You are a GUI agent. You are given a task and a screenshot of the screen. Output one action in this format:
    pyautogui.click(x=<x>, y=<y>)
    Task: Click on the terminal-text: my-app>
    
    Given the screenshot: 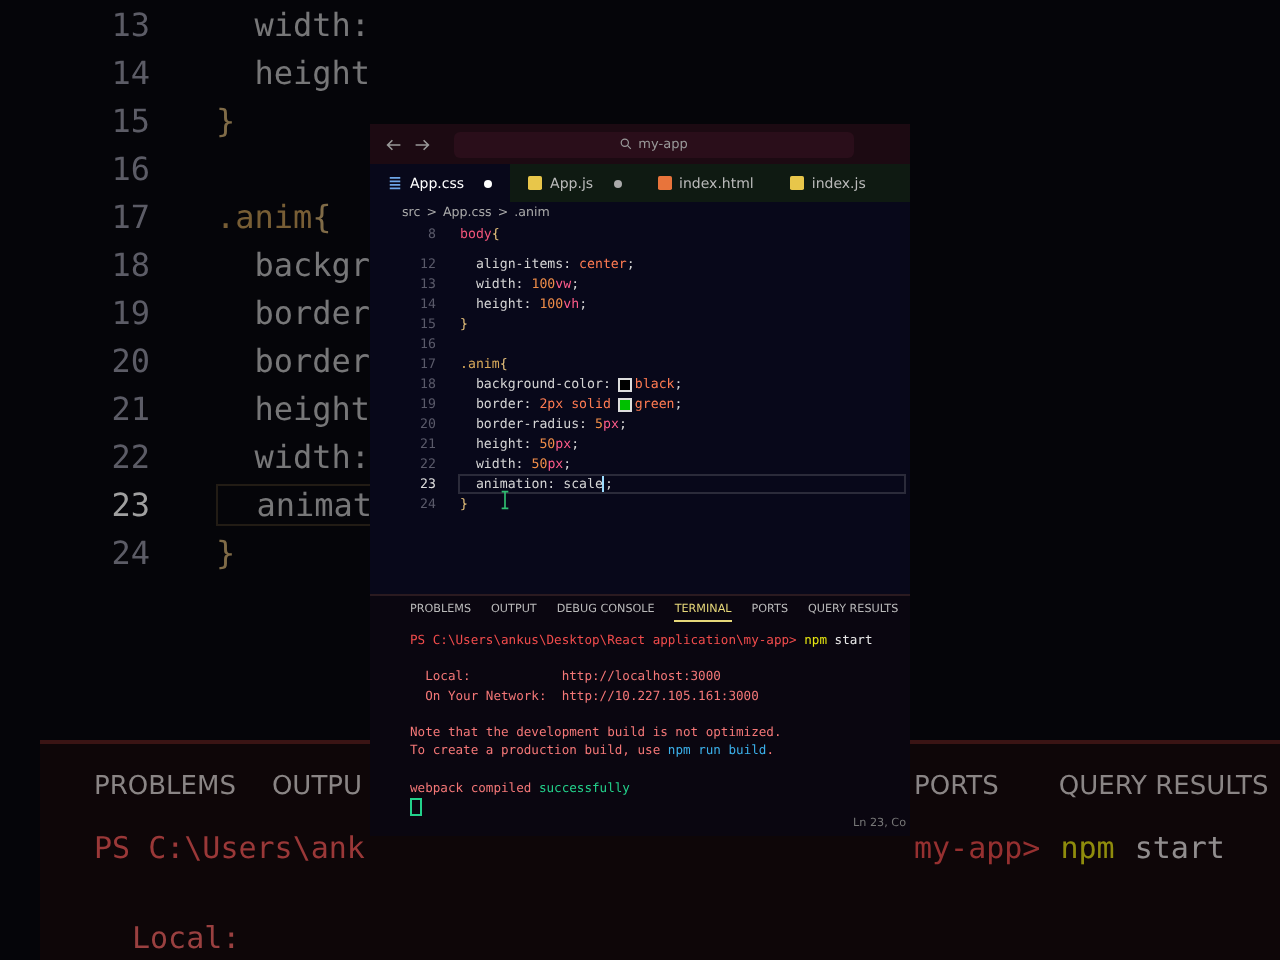 What is the action you would take?
    pyautogui.click(x=977, y=848)
    